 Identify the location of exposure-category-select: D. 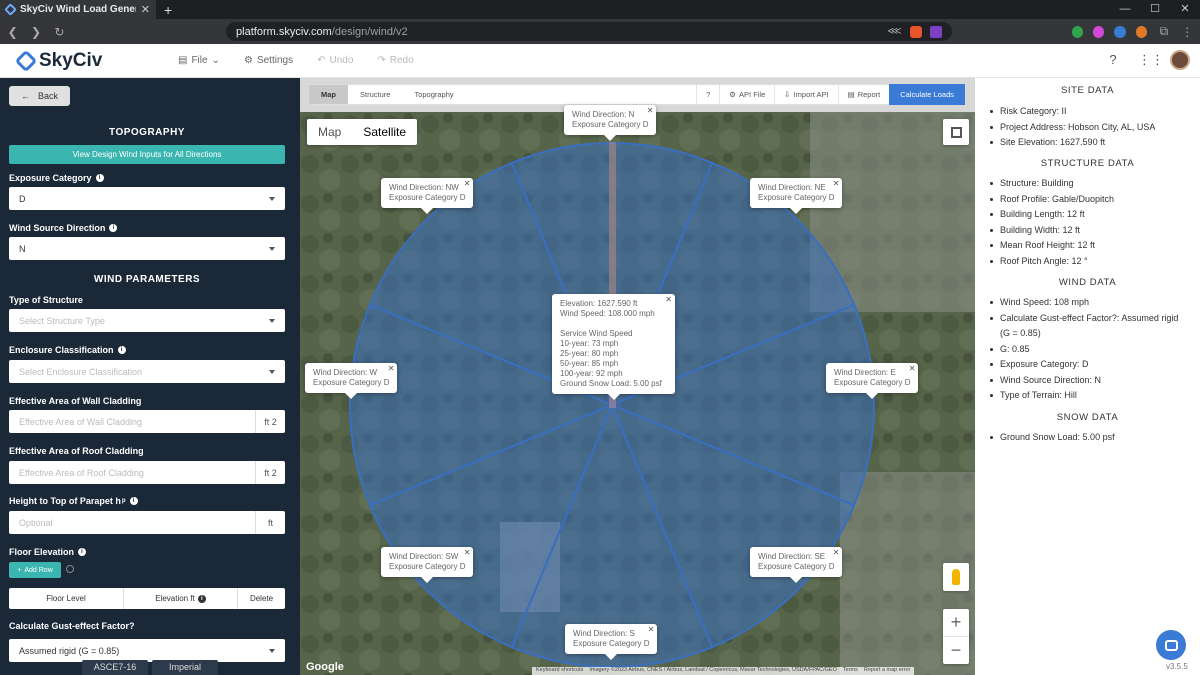
(147, 198).